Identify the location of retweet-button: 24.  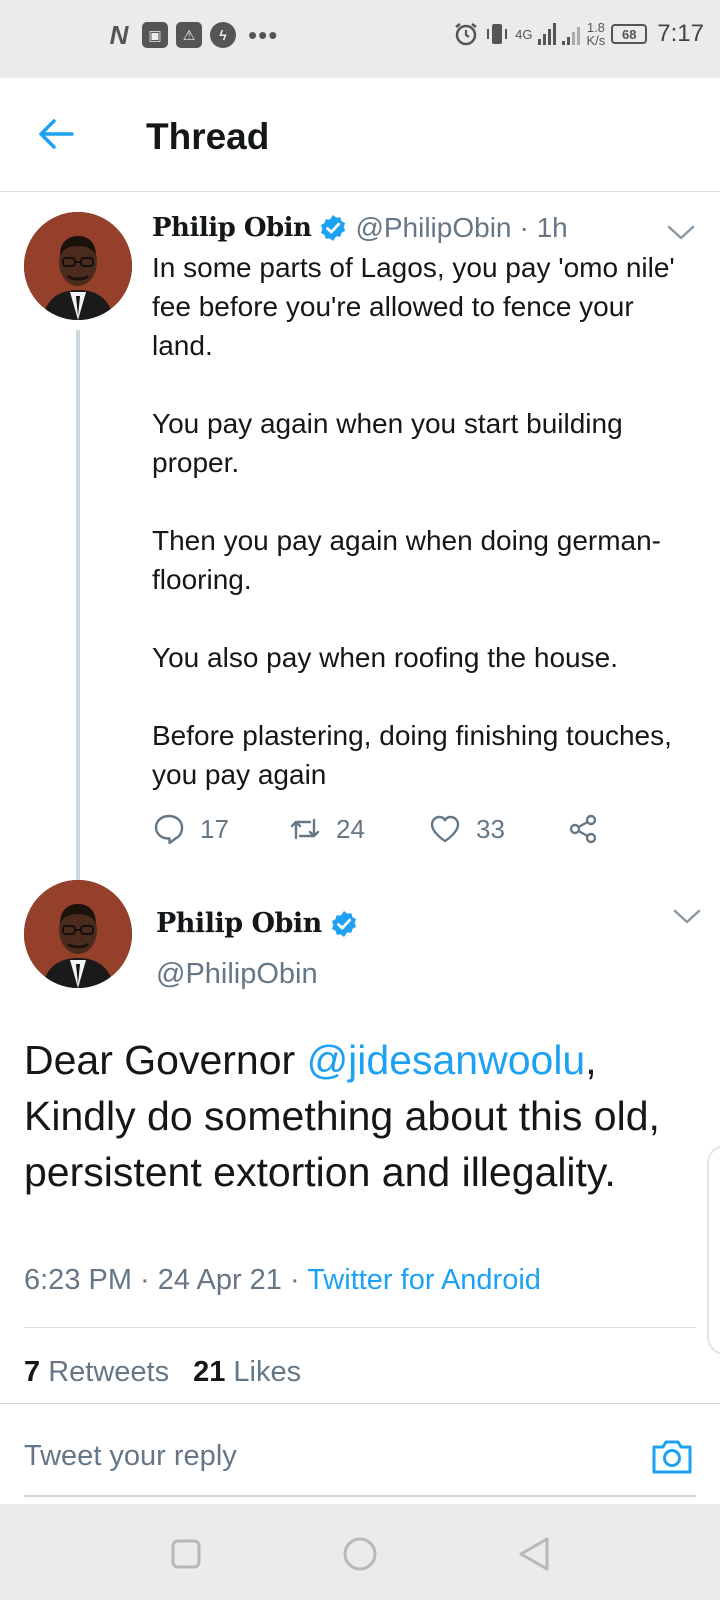
(326, 829).